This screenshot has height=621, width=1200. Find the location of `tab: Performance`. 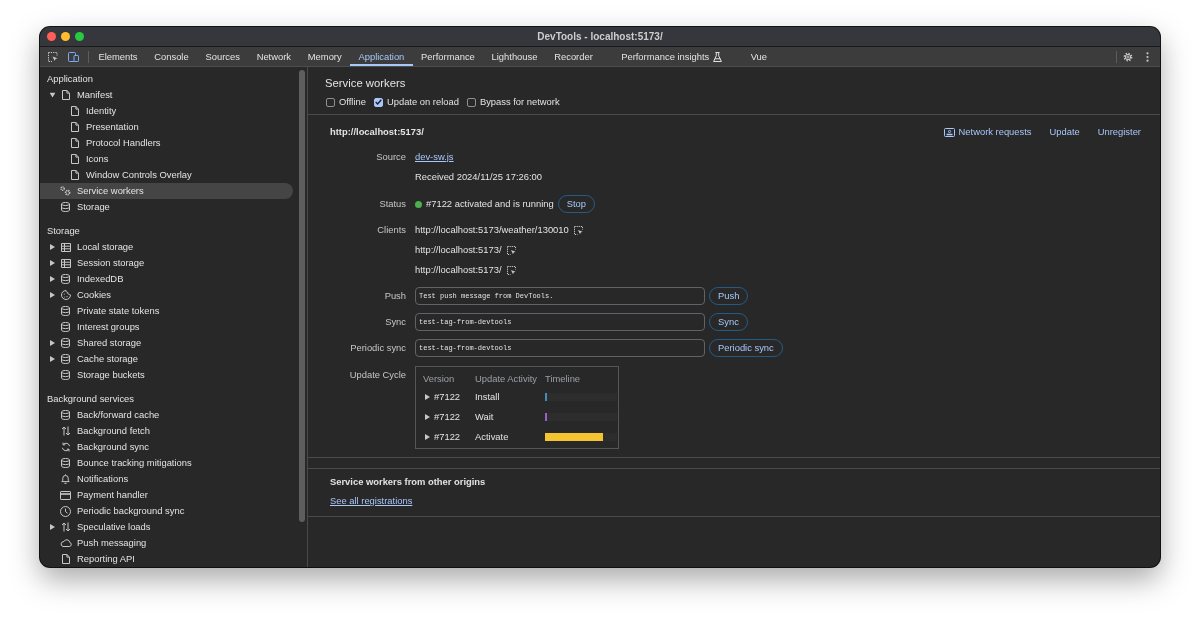

tab: Performance is located at coordinates (448, 56).